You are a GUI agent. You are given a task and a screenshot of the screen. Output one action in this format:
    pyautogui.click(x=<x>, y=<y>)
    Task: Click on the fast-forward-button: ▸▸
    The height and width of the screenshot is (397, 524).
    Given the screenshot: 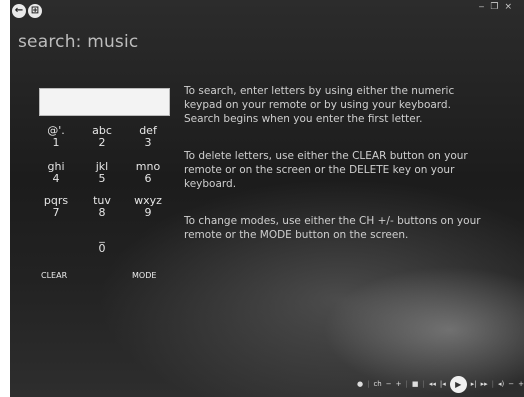 What is the action you would take?
    pyautogui.click(x=484, y=384)
    